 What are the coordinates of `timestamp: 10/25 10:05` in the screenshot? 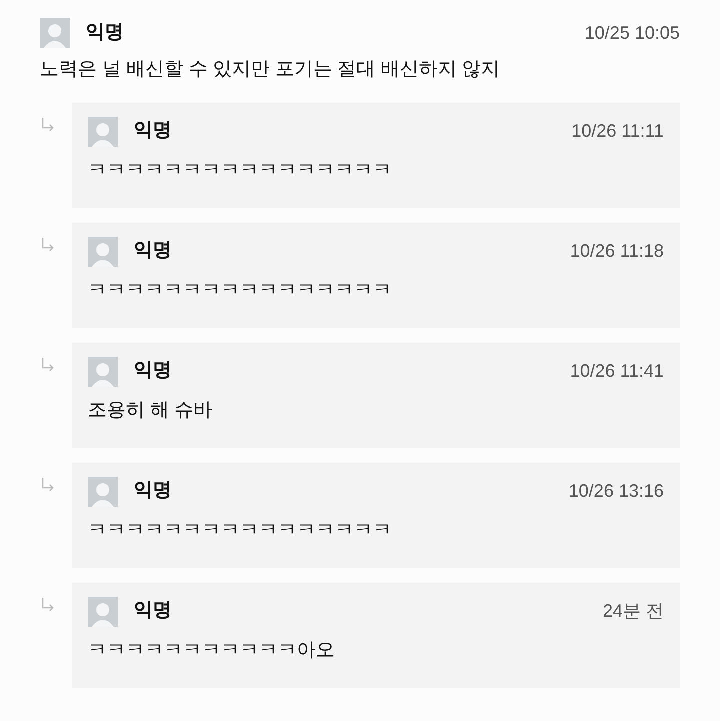 It's located at (632, 33).